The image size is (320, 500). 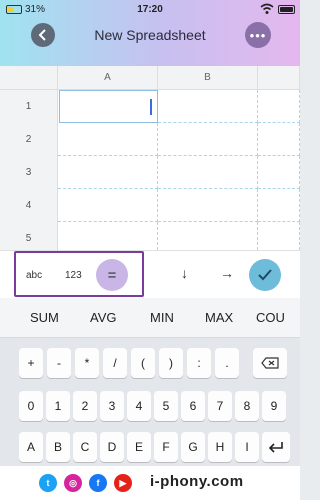 I want to click on key-4: 4, so click(x=139, y=406).